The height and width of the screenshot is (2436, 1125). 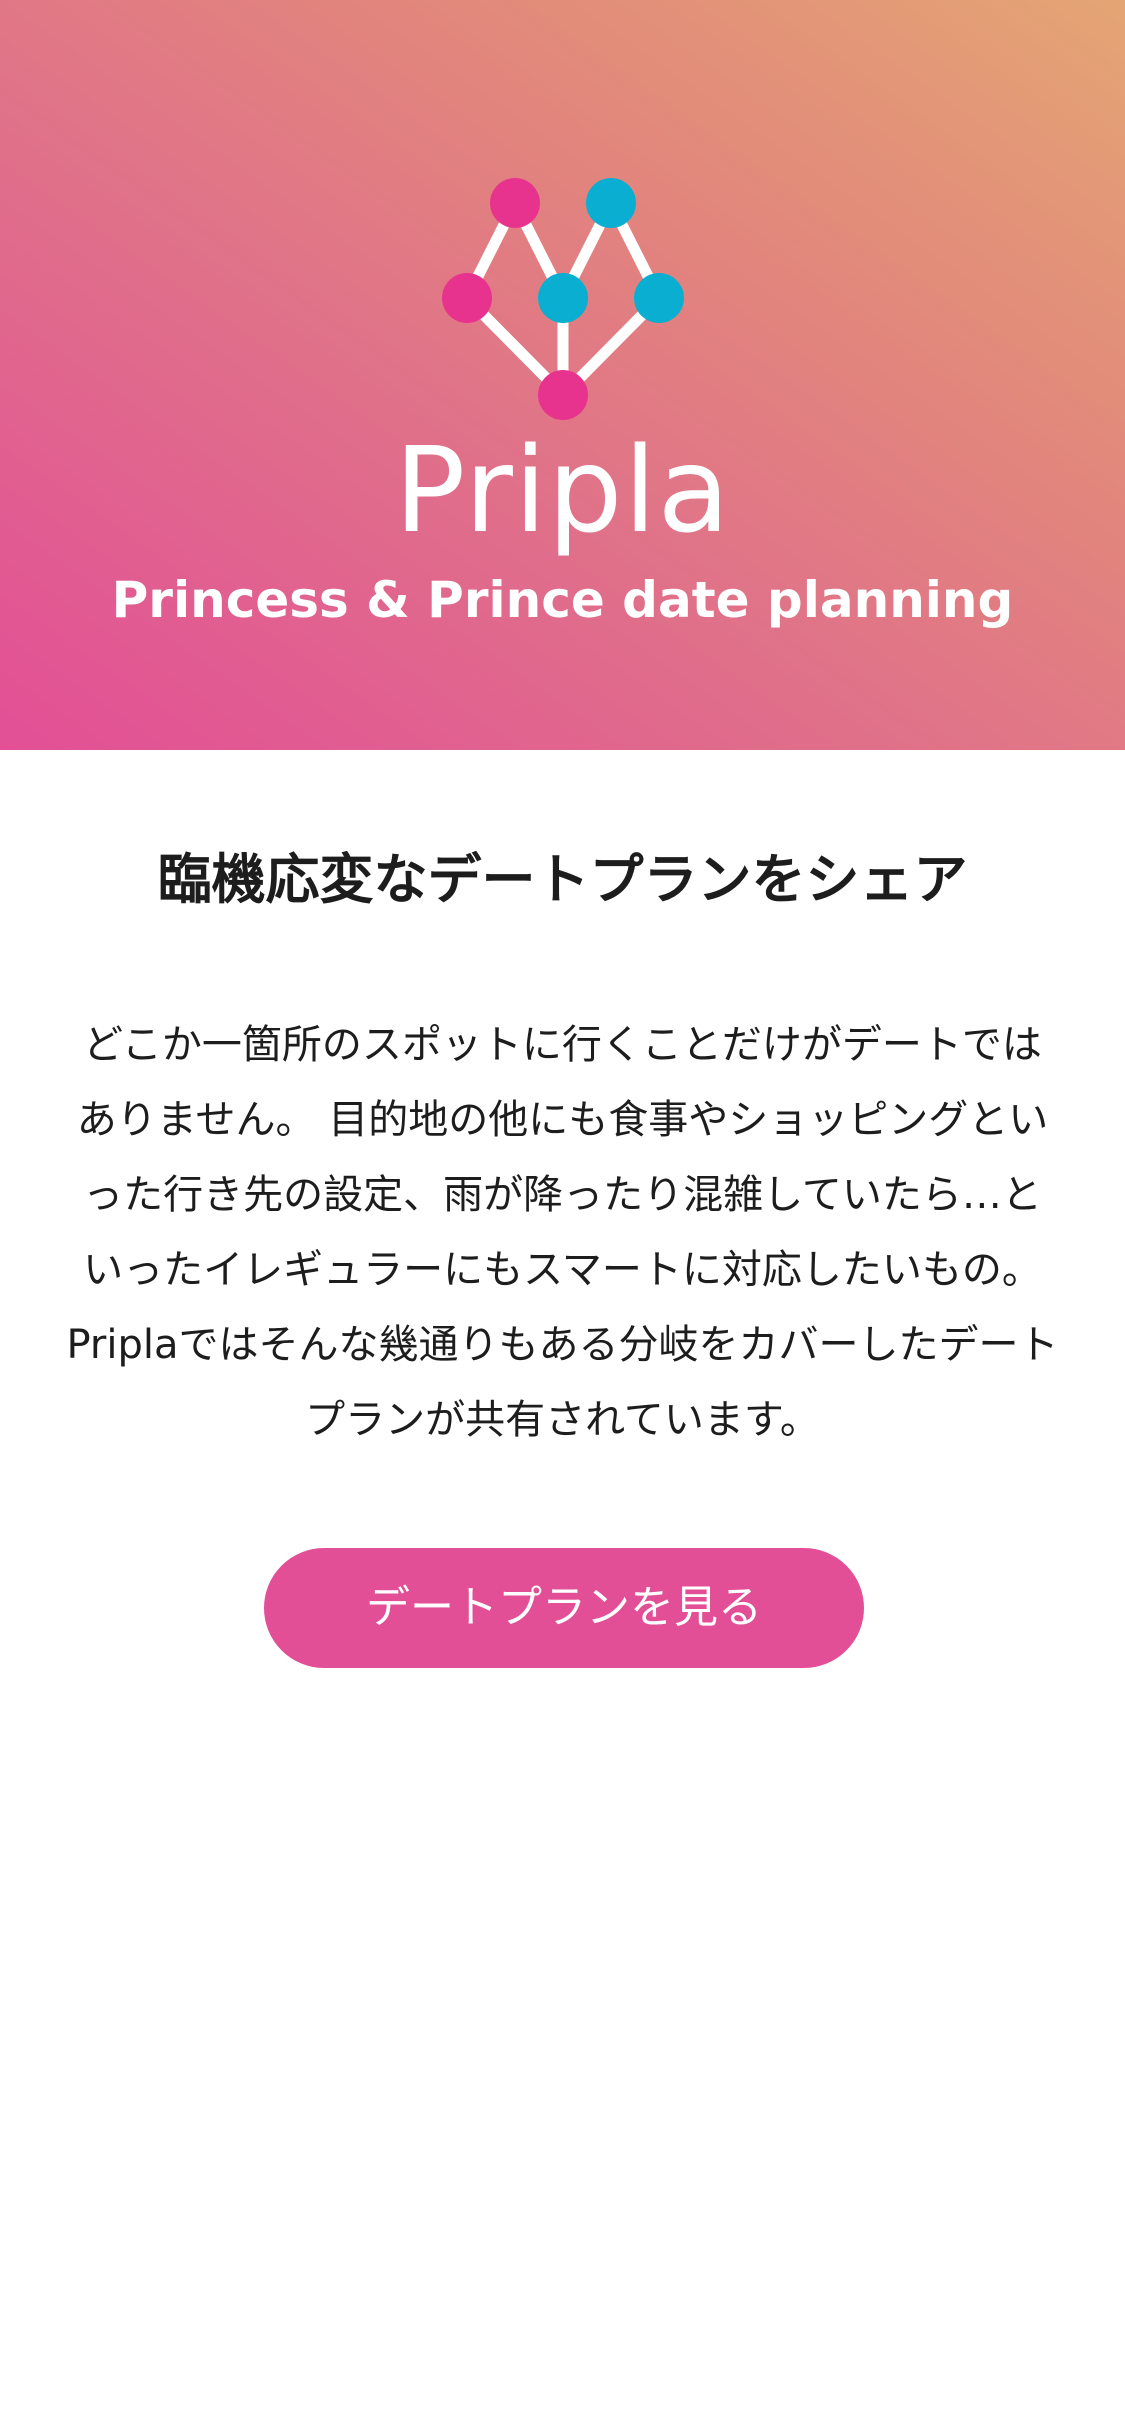 I want to click on description-line: った行き先の設定、雨が降ったり混雑していたら…と, so click(x=562, y=1195).